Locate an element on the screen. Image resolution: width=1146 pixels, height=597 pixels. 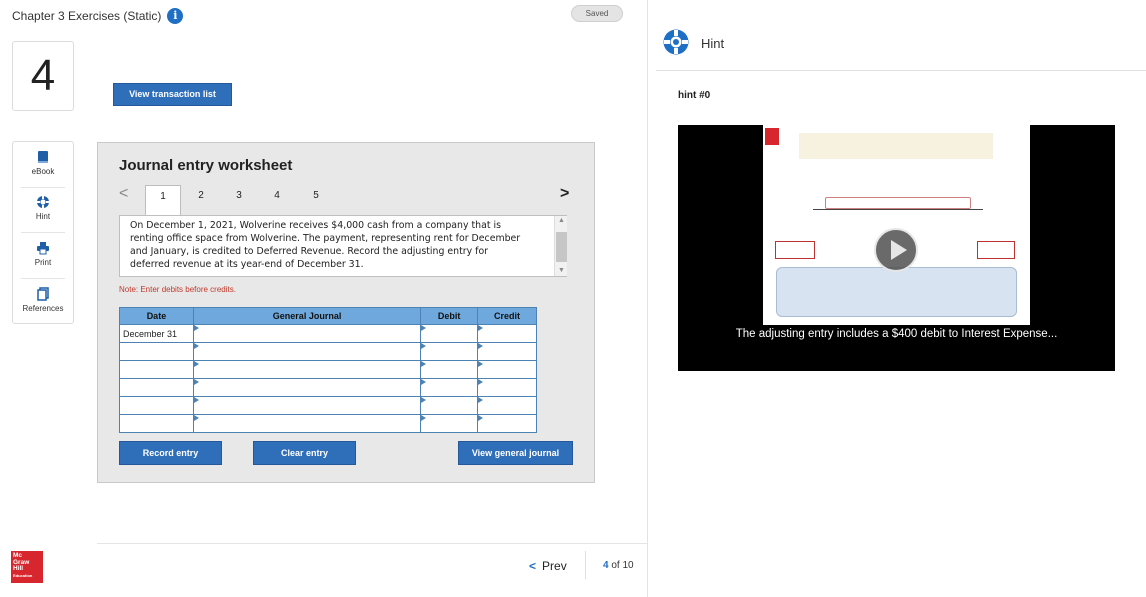
page-total: of 10 is located at coordinates (622, 565).